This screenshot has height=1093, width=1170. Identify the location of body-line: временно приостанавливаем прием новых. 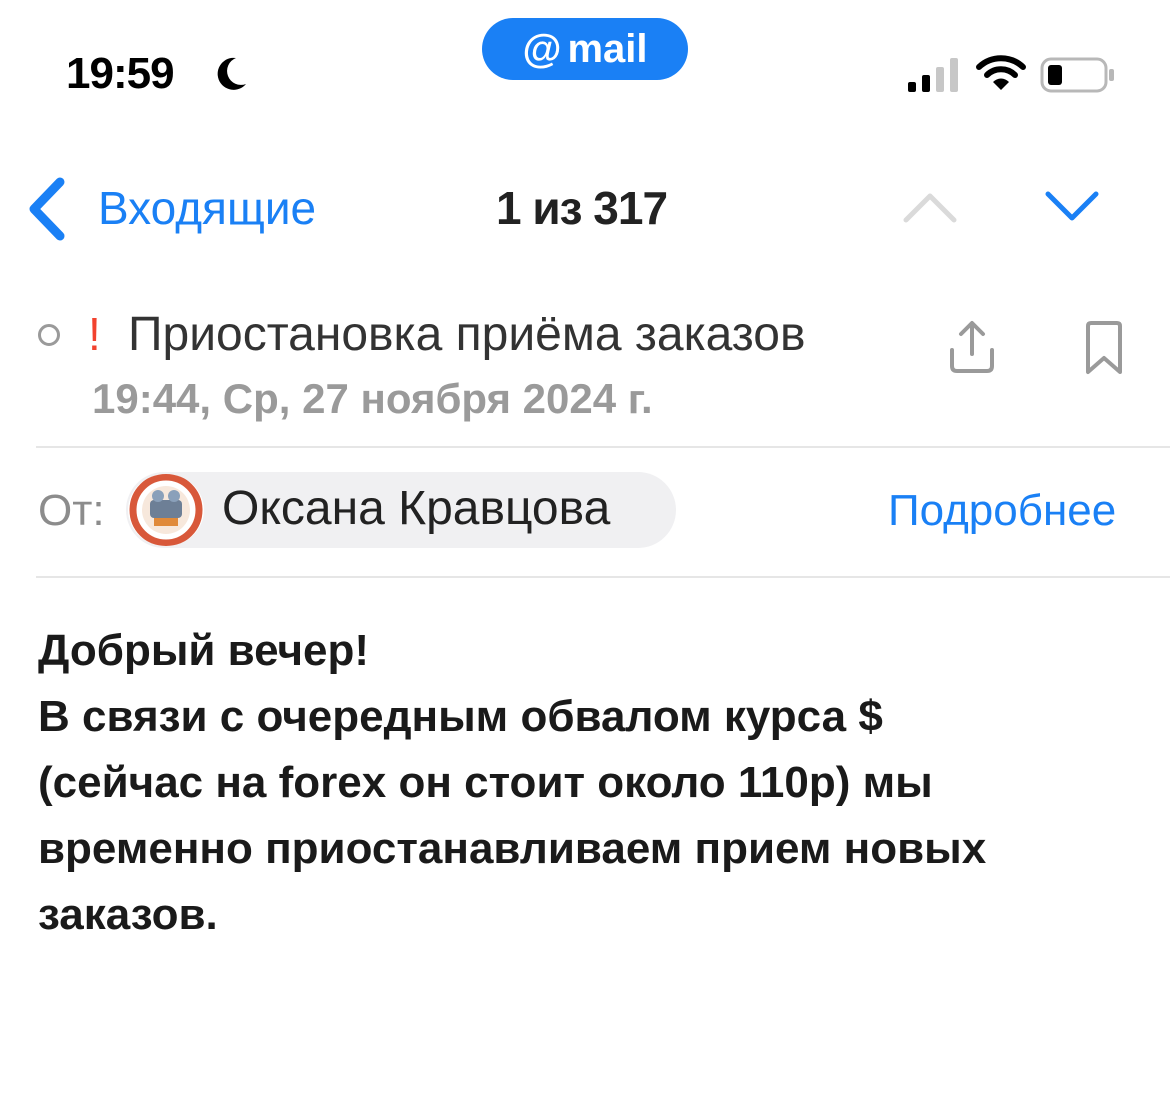
(512, 848).